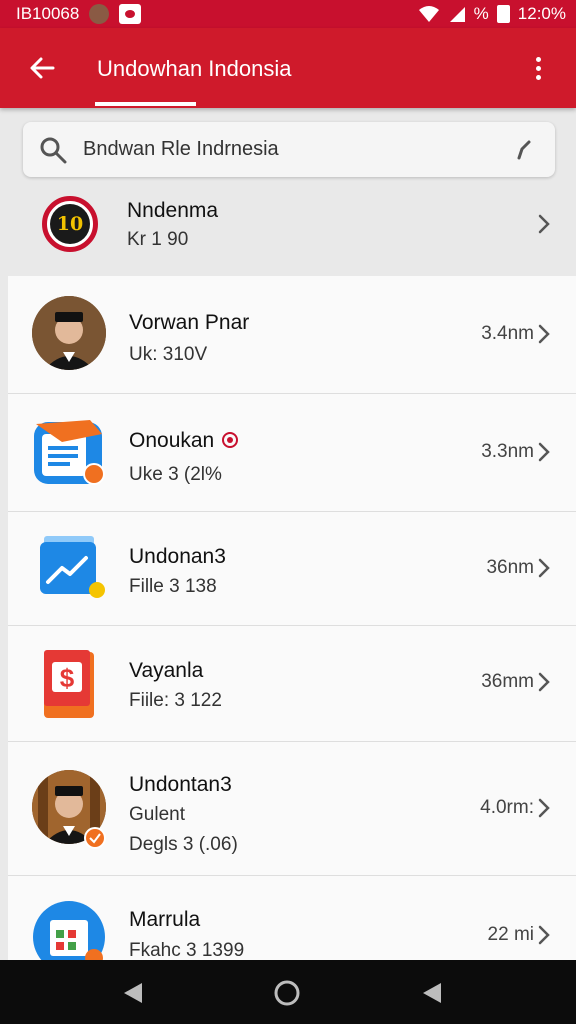 The width and height of the screenshot is (576, 1024). I want to click on avatar-man-icon, so click(69, 333).